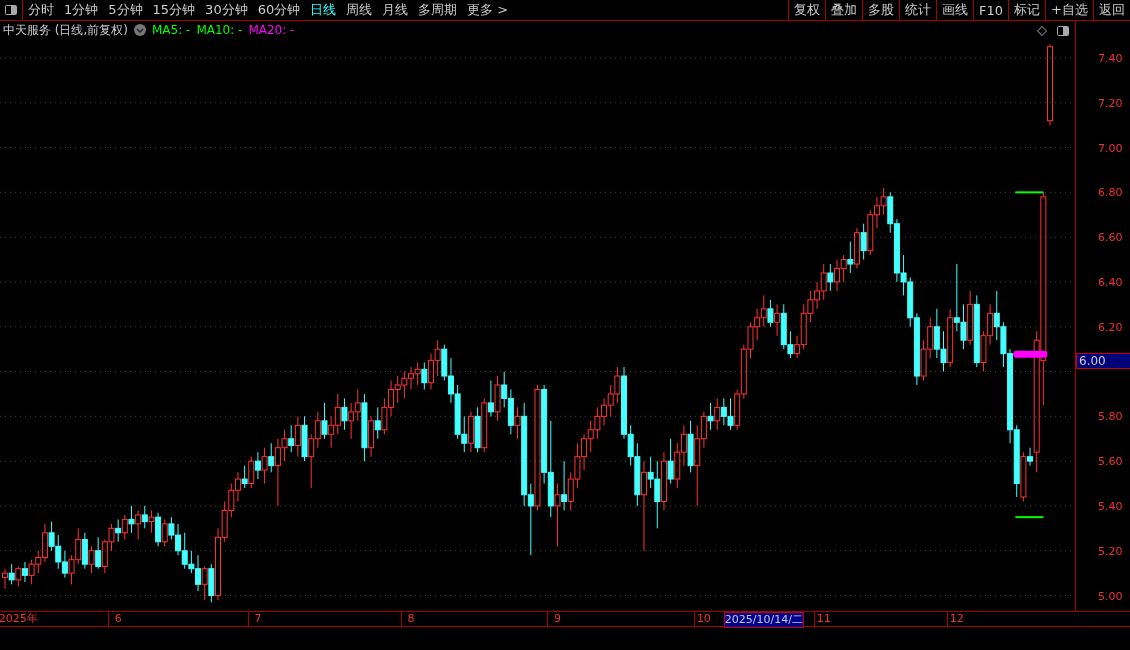  What do you see at coordinates (118, 619) in the screenshot?
I see `date-label: 6` at bounding box center [118, 619].